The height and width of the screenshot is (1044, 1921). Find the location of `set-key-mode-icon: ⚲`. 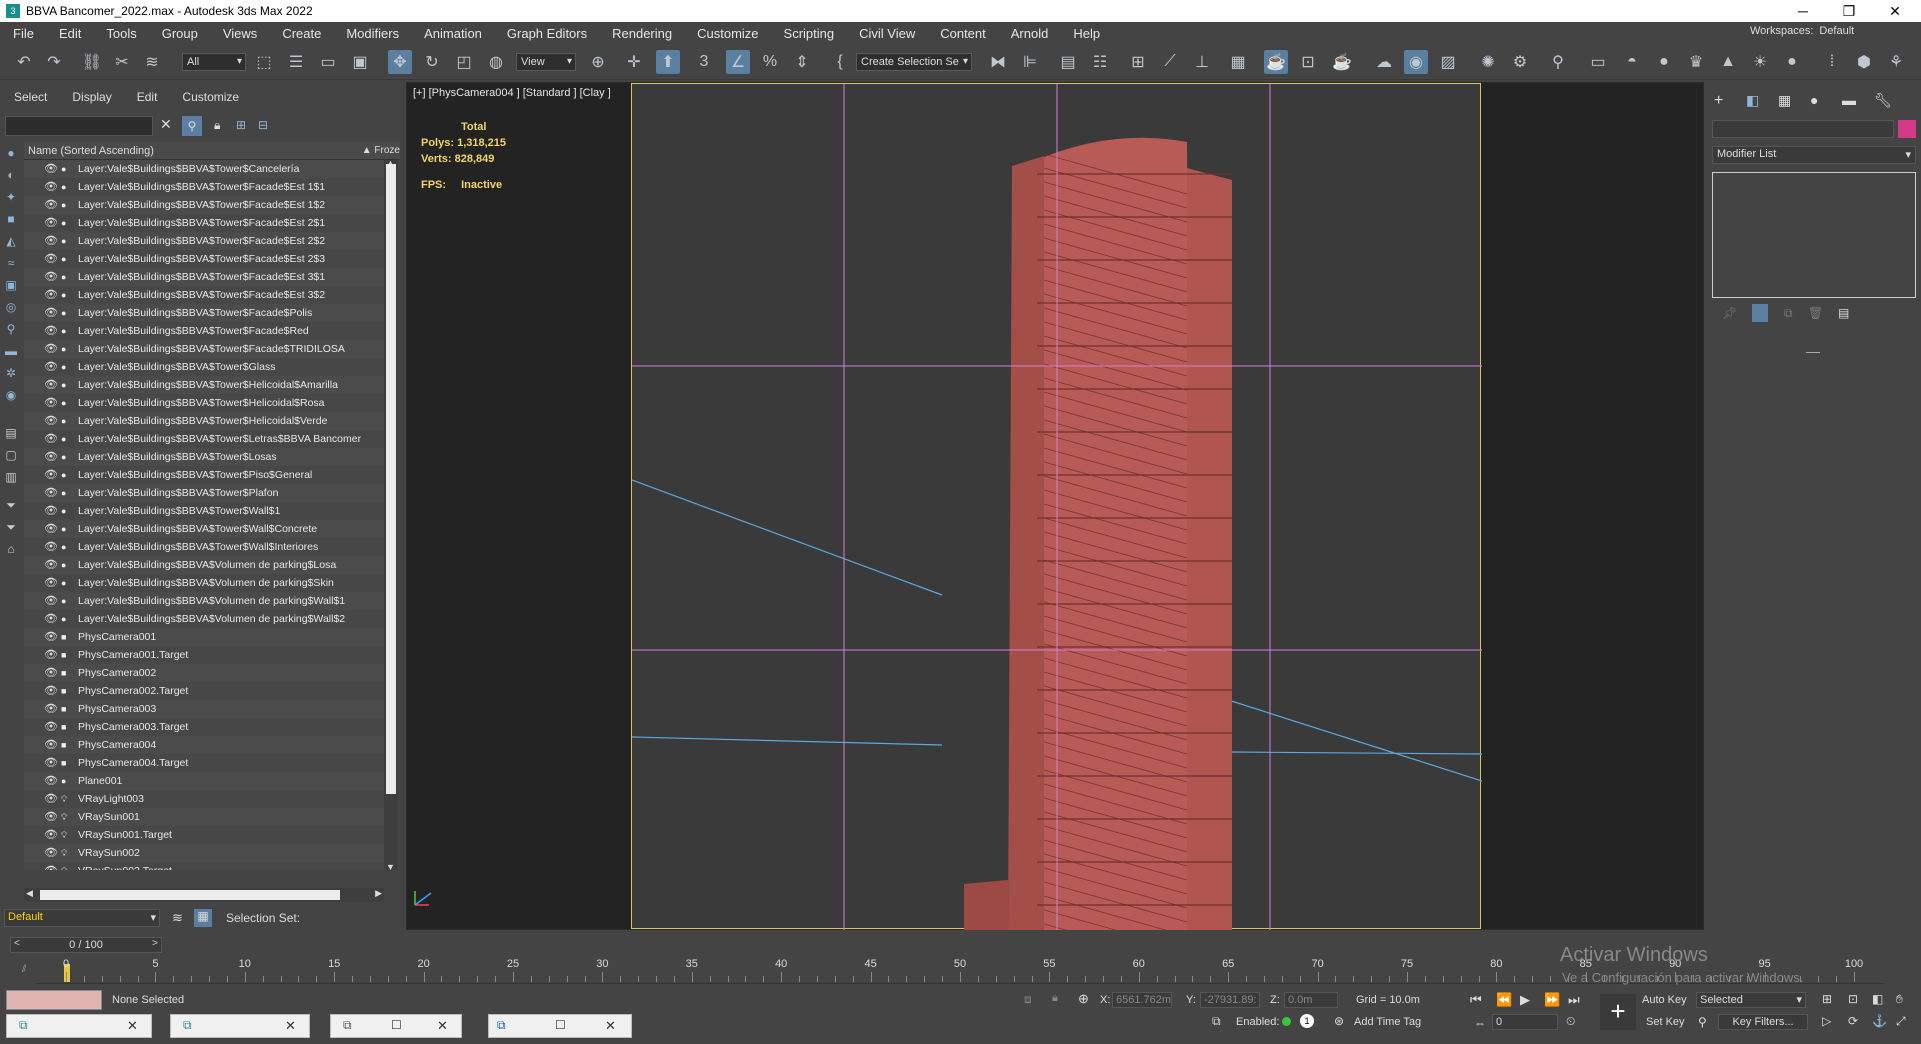

set-key-mode-icon: ⚲ is located at coordinates (1702, 1022).